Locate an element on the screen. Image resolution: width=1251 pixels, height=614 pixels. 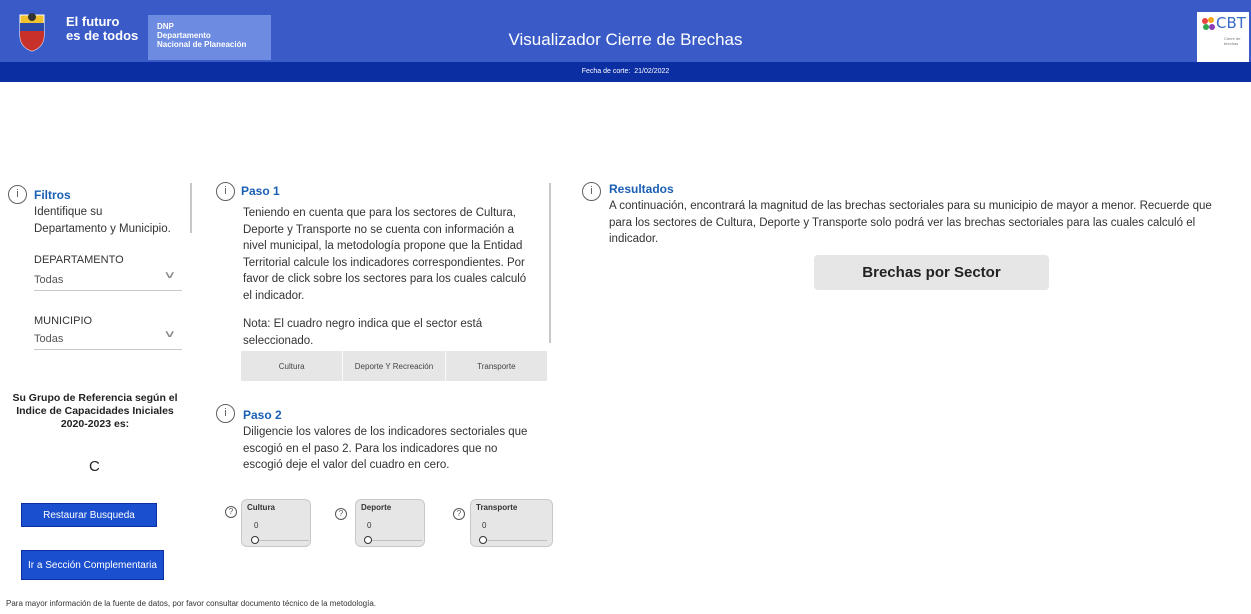
municipio-label: MUNICIPIO is located at coordinates (63, 321).